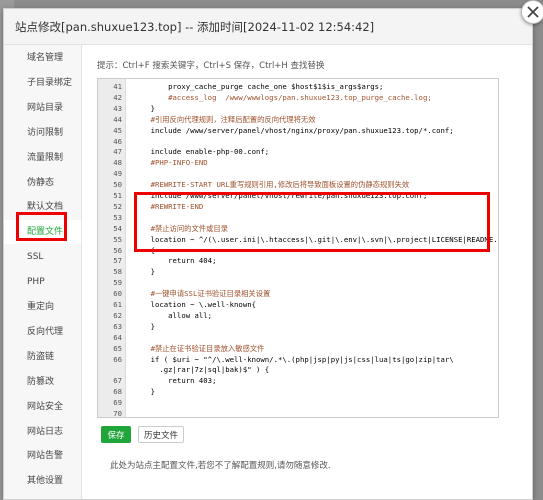  Describe the element at coordinates (35, 257) in the screenshot. I see `sidebar-item-label: SSL` at that location.